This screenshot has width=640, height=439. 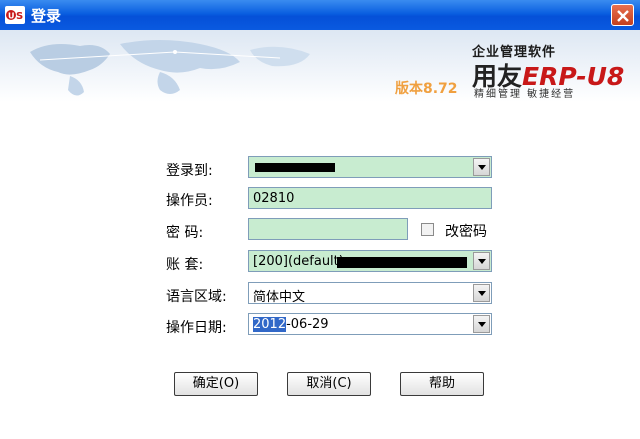 I want to click on login-to-combo, so click(x=370, y=167).